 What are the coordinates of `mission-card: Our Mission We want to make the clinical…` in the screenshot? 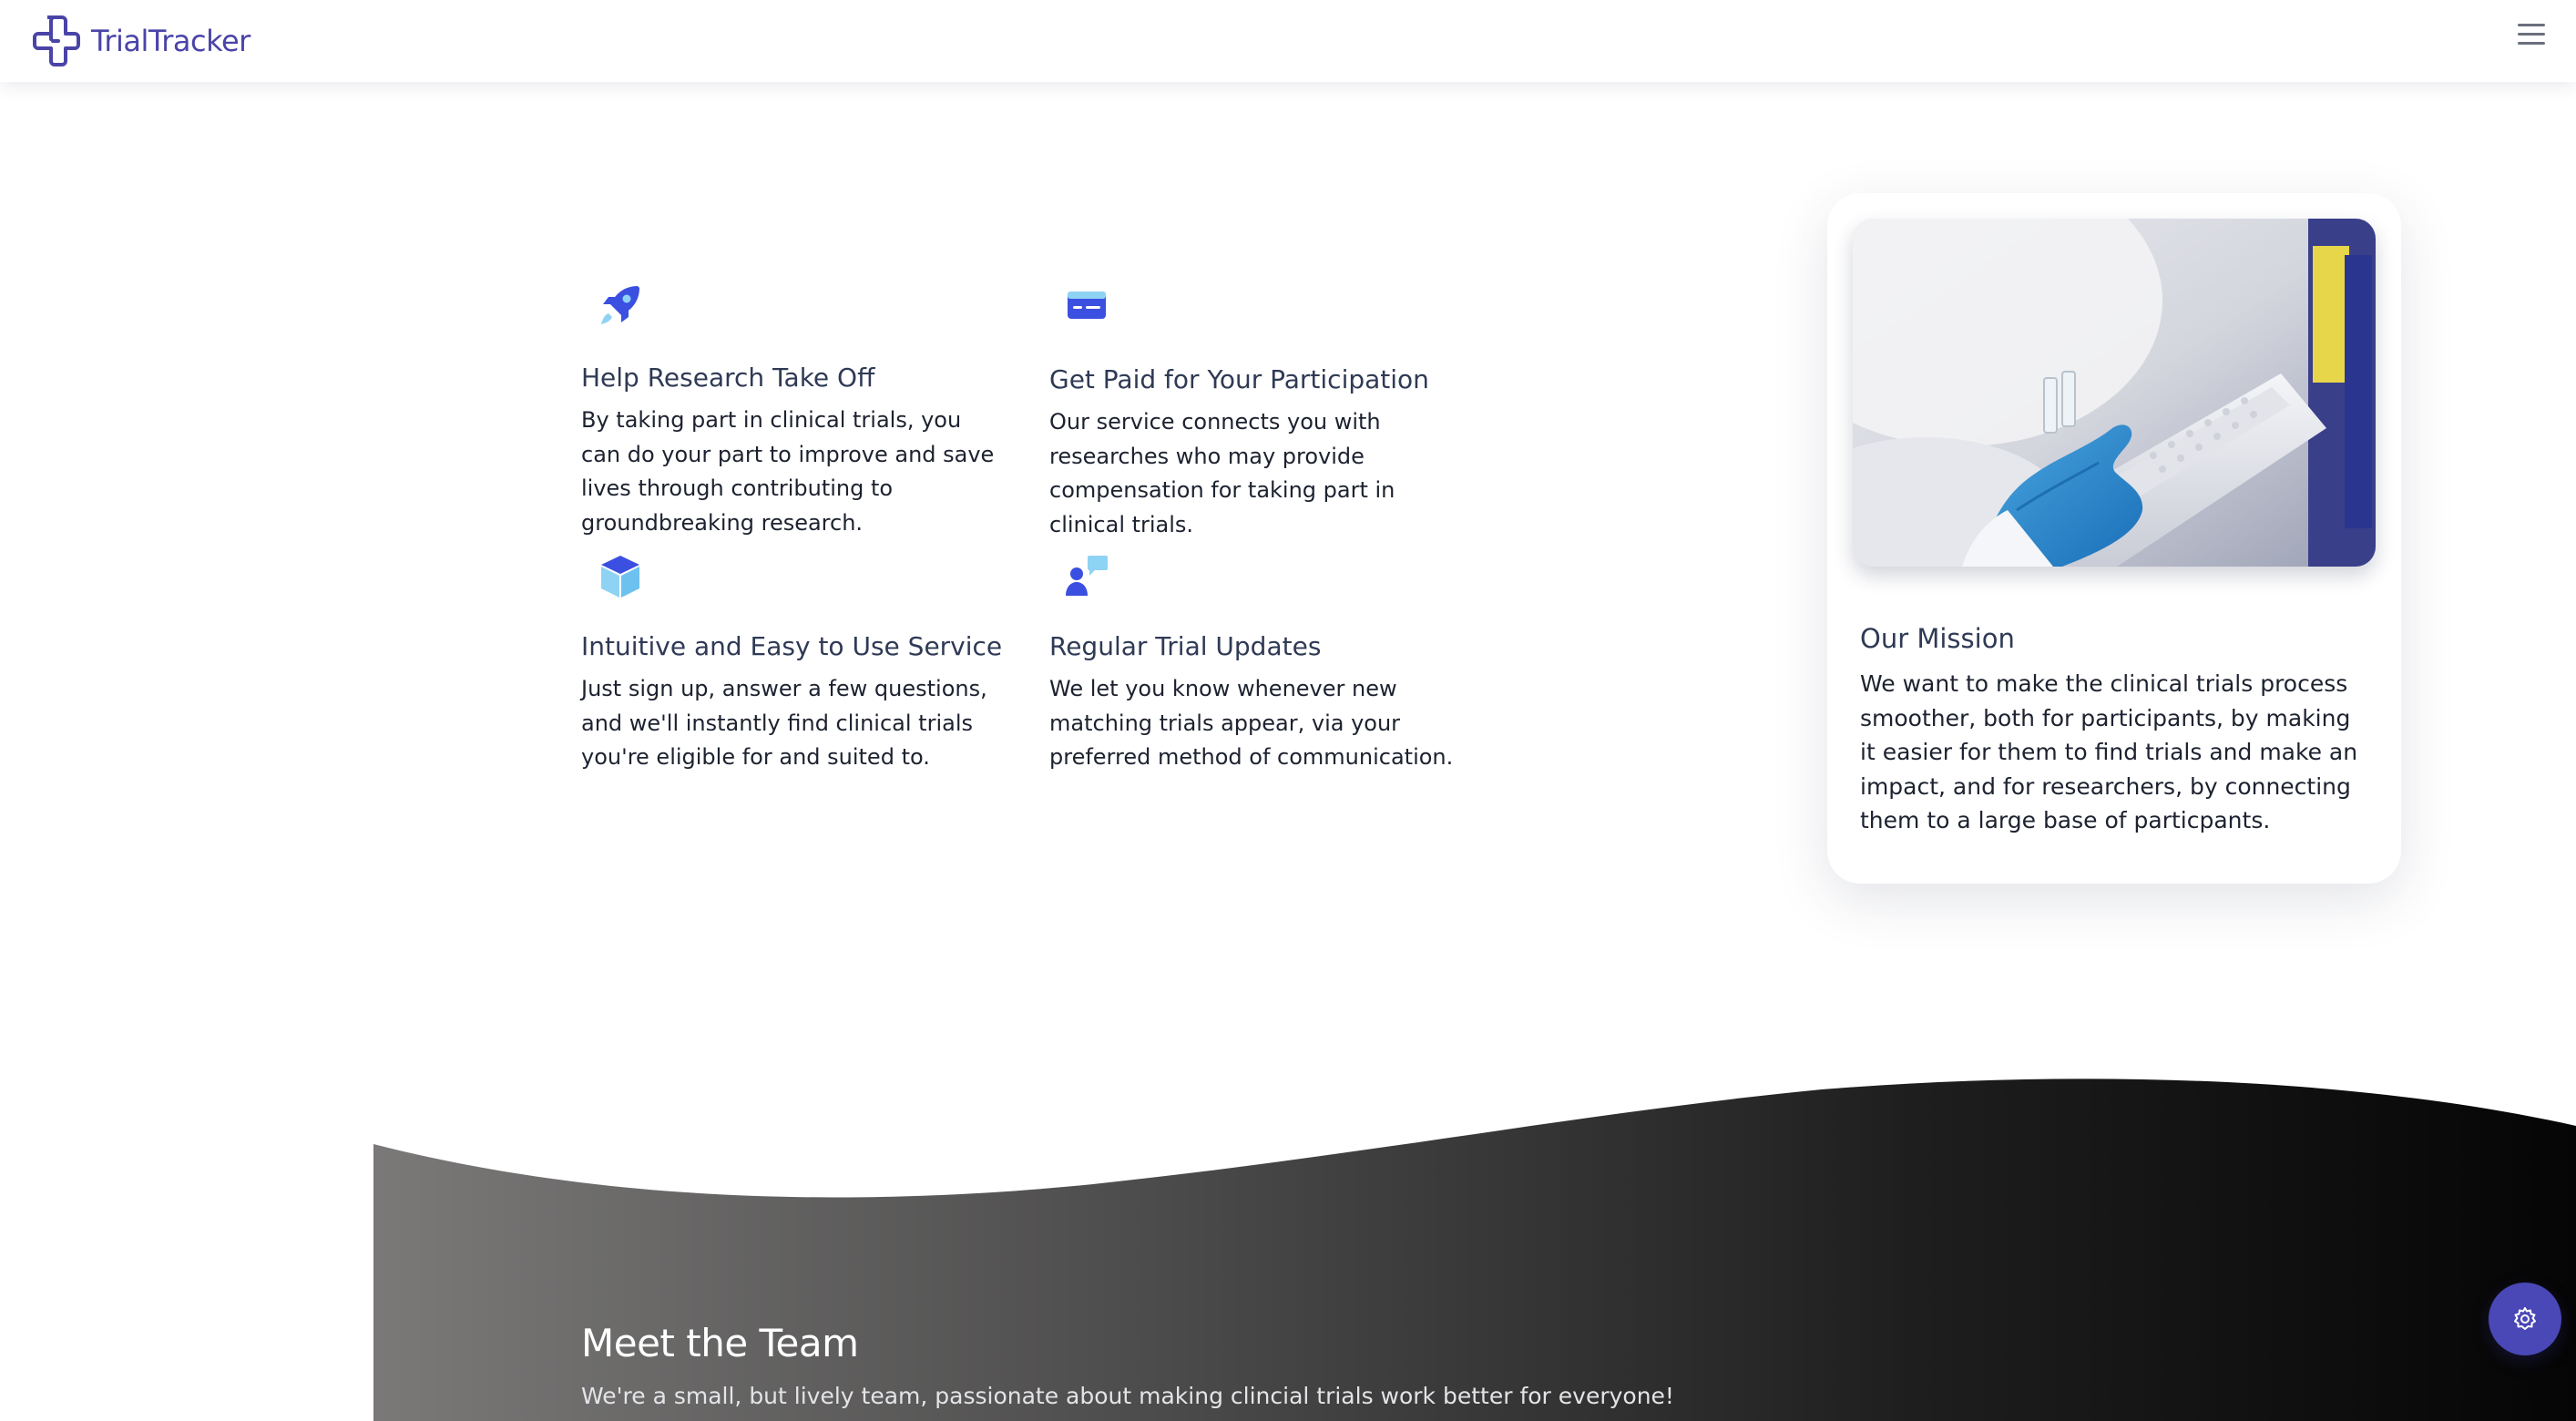 It's located at (2114, 538).